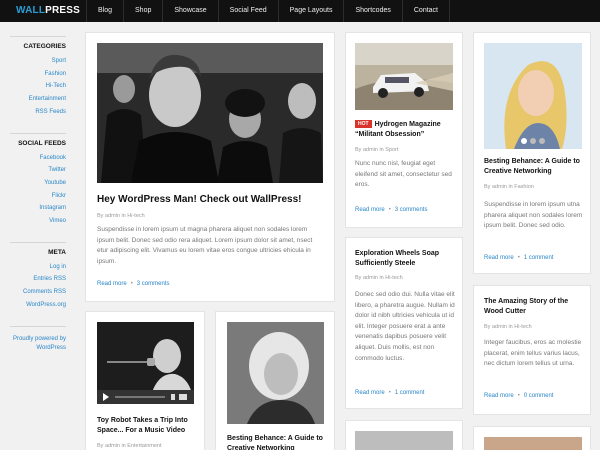 This screenshot has width=600, height=450. Describe the element at coordinates (42, 143) in the screenshot. I see `widget-title: SOCIAL FEEDS` at that location.